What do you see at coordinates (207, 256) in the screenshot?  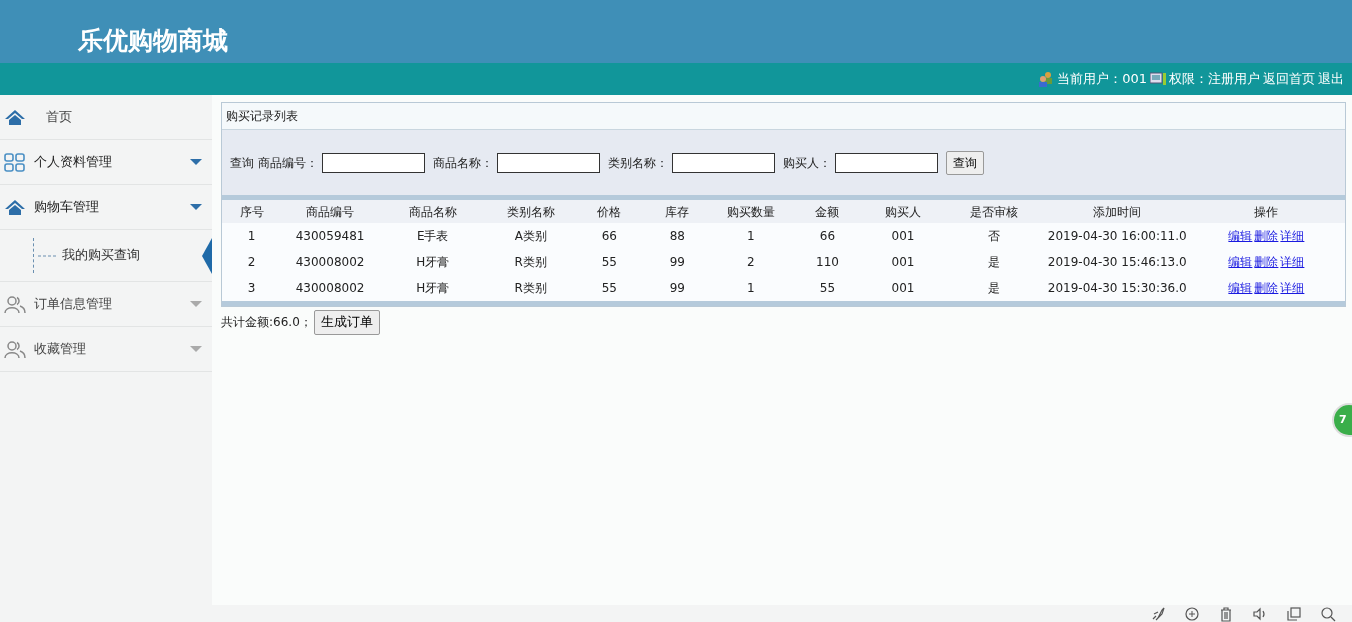 I see `selection-marker` at bounding box center [207, 256].